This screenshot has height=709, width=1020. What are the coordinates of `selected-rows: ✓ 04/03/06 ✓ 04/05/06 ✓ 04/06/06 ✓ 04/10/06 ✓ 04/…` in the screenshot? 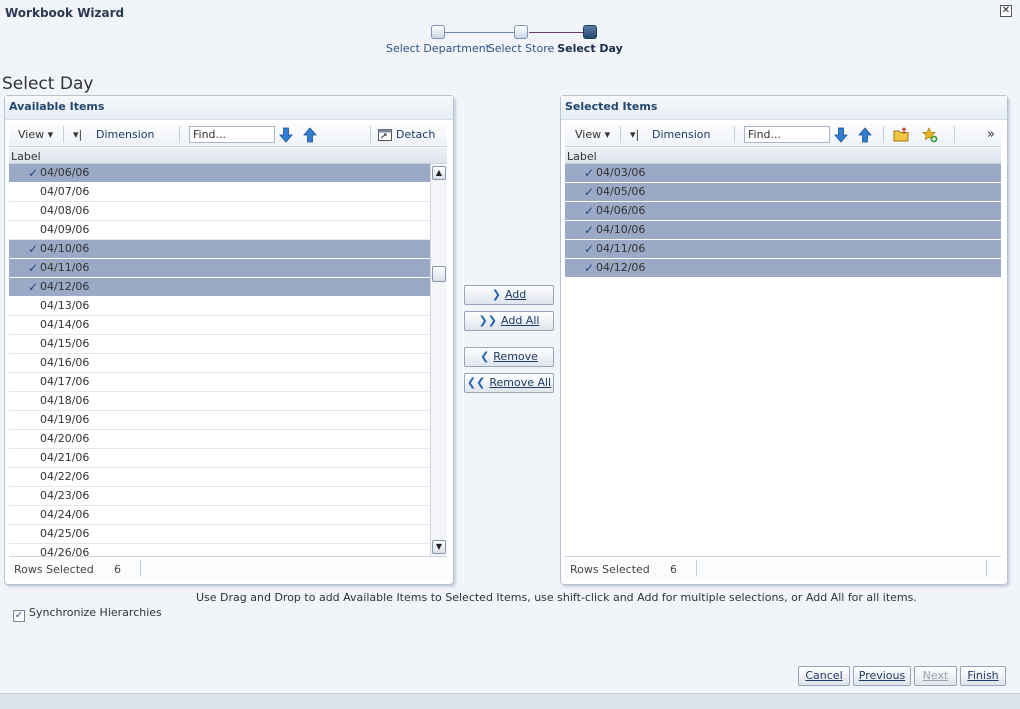 It's located at (783, 221).